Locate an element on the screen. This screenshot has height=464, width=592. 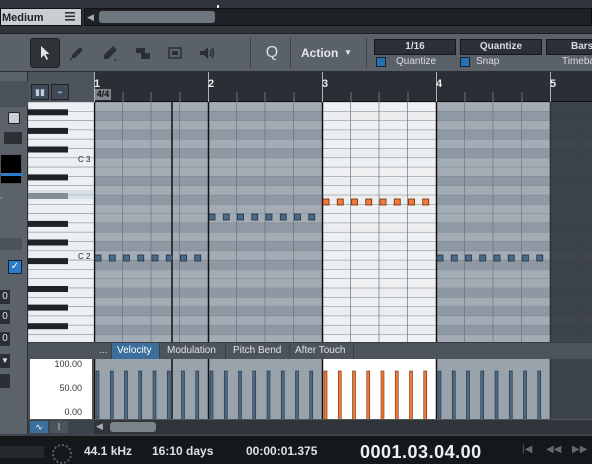
inspector-toggle is located at coordinates (14, 118).